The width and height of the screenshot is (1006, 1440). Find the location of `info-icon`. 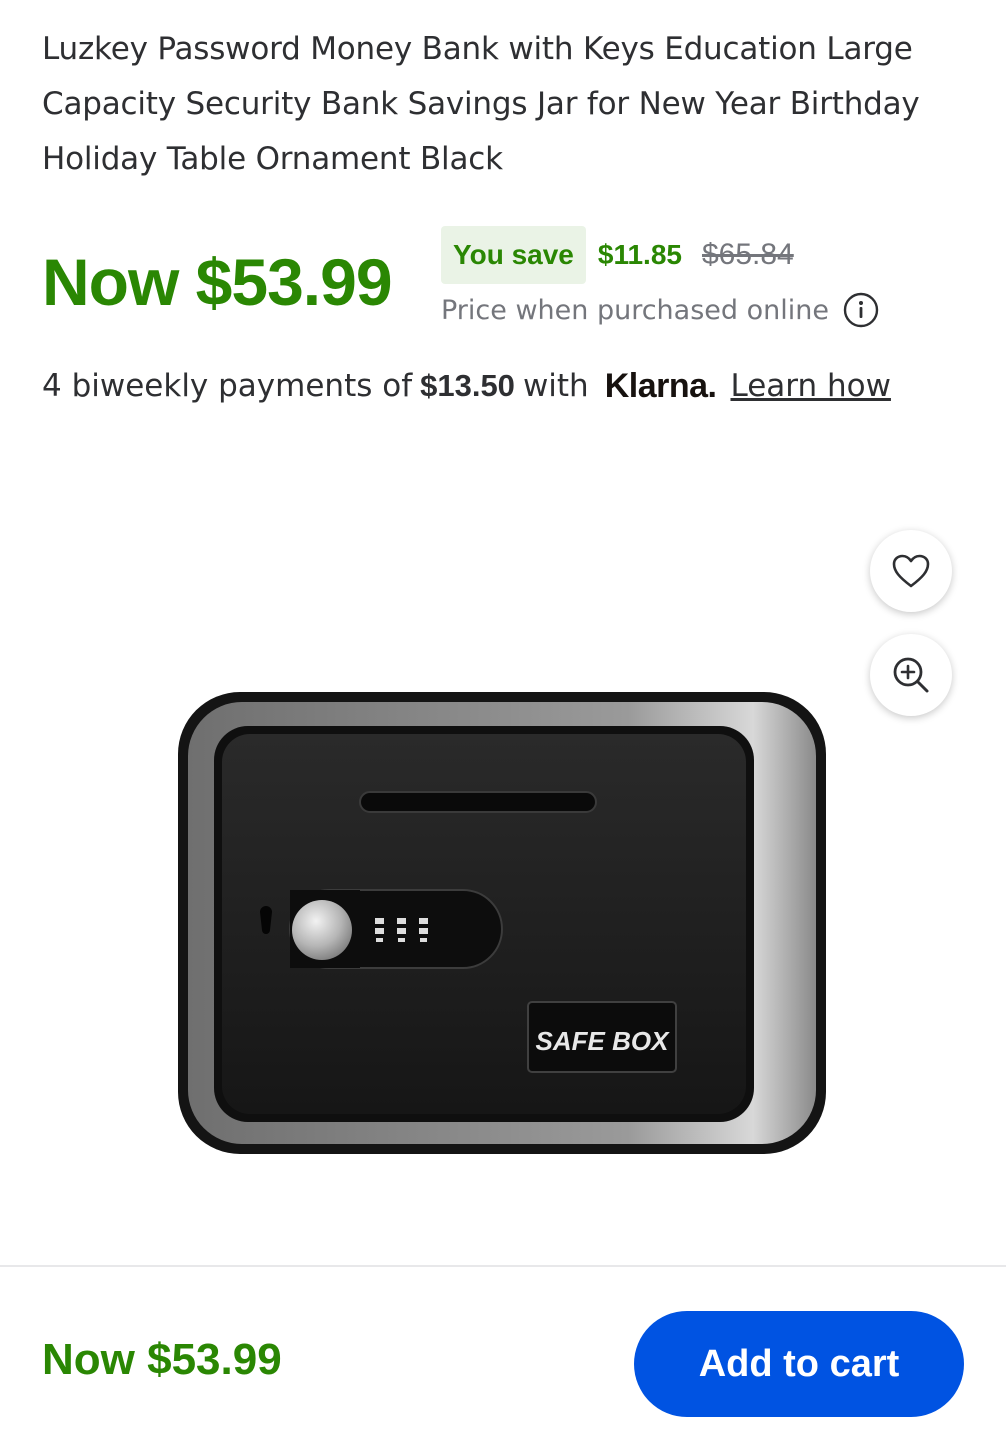

info-icon is located at coordinates (861, 310).